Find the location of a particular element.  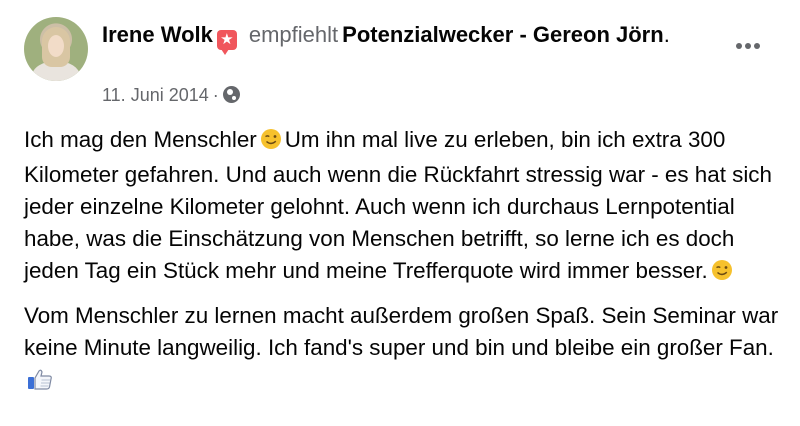

thumbs-up-emoji is located at coordinates (40, 383).